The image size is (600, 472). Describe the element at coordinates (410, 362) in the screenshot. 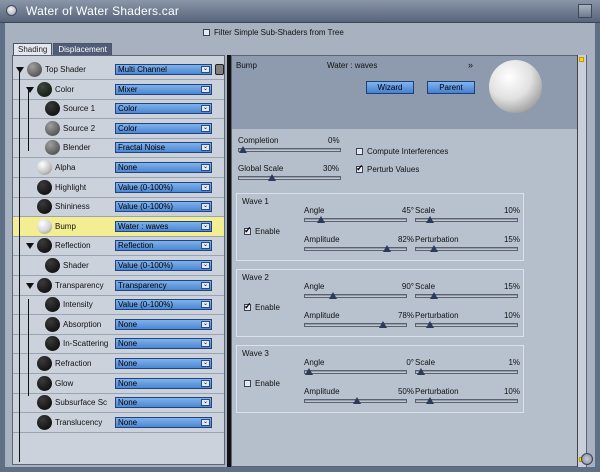

I see `angle-value: 0°` at that location.